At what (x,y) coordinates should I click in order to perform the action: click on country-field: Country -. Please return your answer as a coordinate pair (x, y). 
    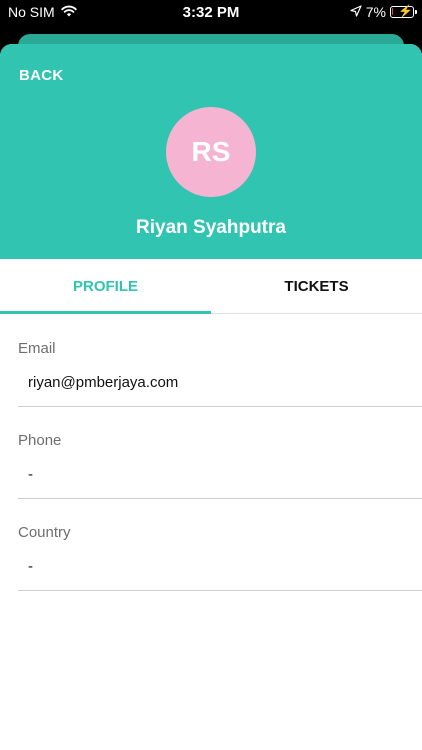
    Looking at the image, I should click on (220, 545).